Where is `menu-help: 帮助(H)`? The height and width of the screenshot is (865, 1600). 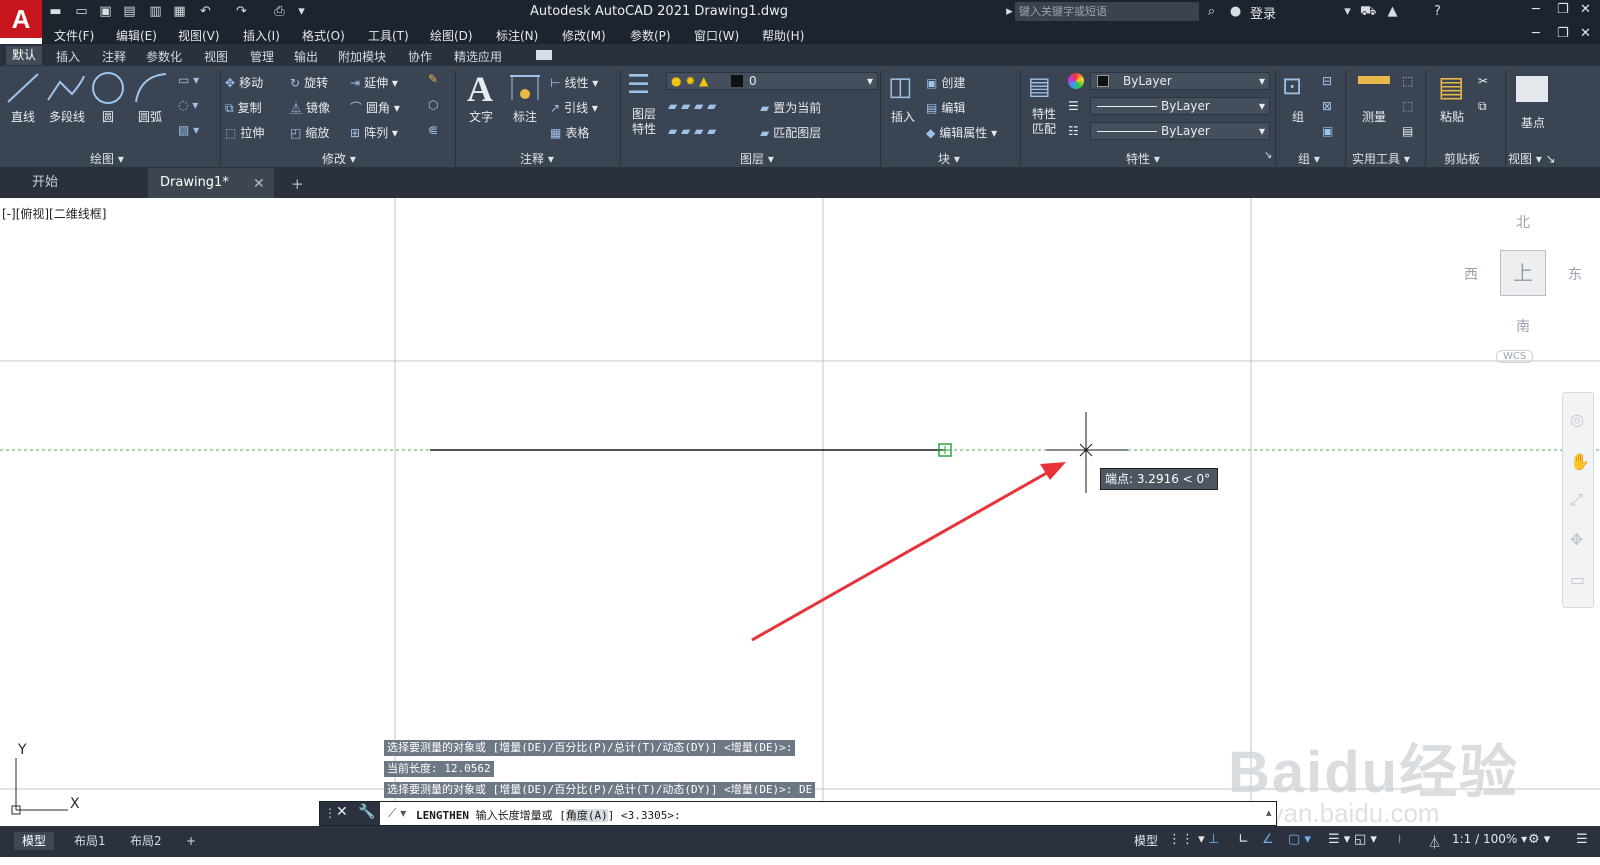 menu-help: 帮助(H) is located at coordinates (783, 35).